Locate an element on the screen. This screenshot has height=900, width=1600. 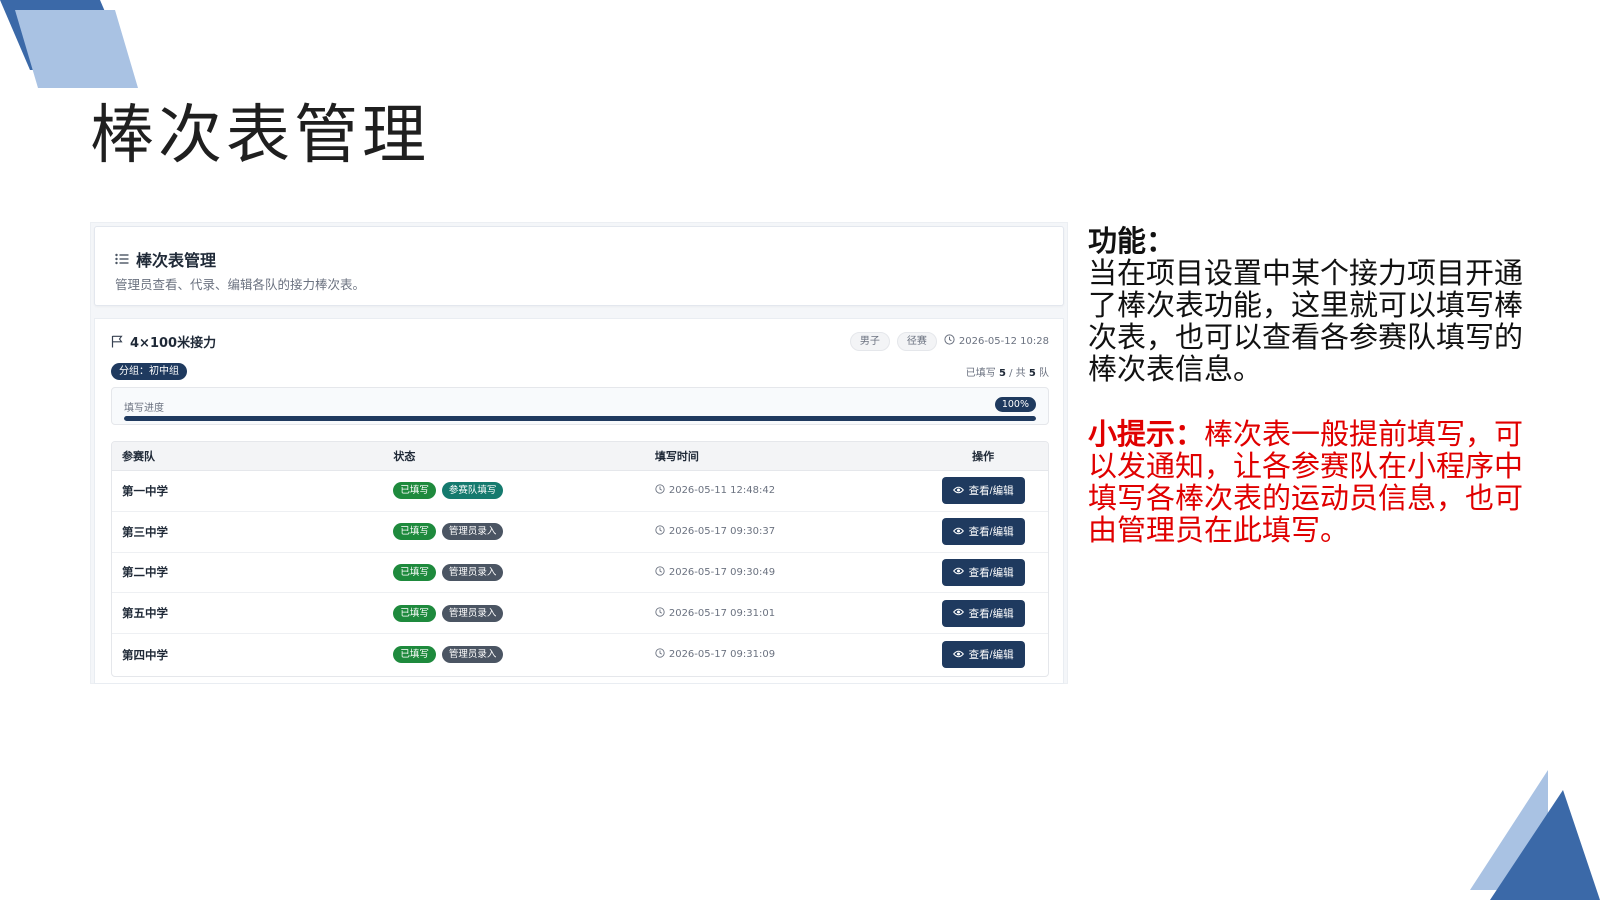
fill-time: 2026-05-17 09:30:49 is located at coordinates (722, 572).